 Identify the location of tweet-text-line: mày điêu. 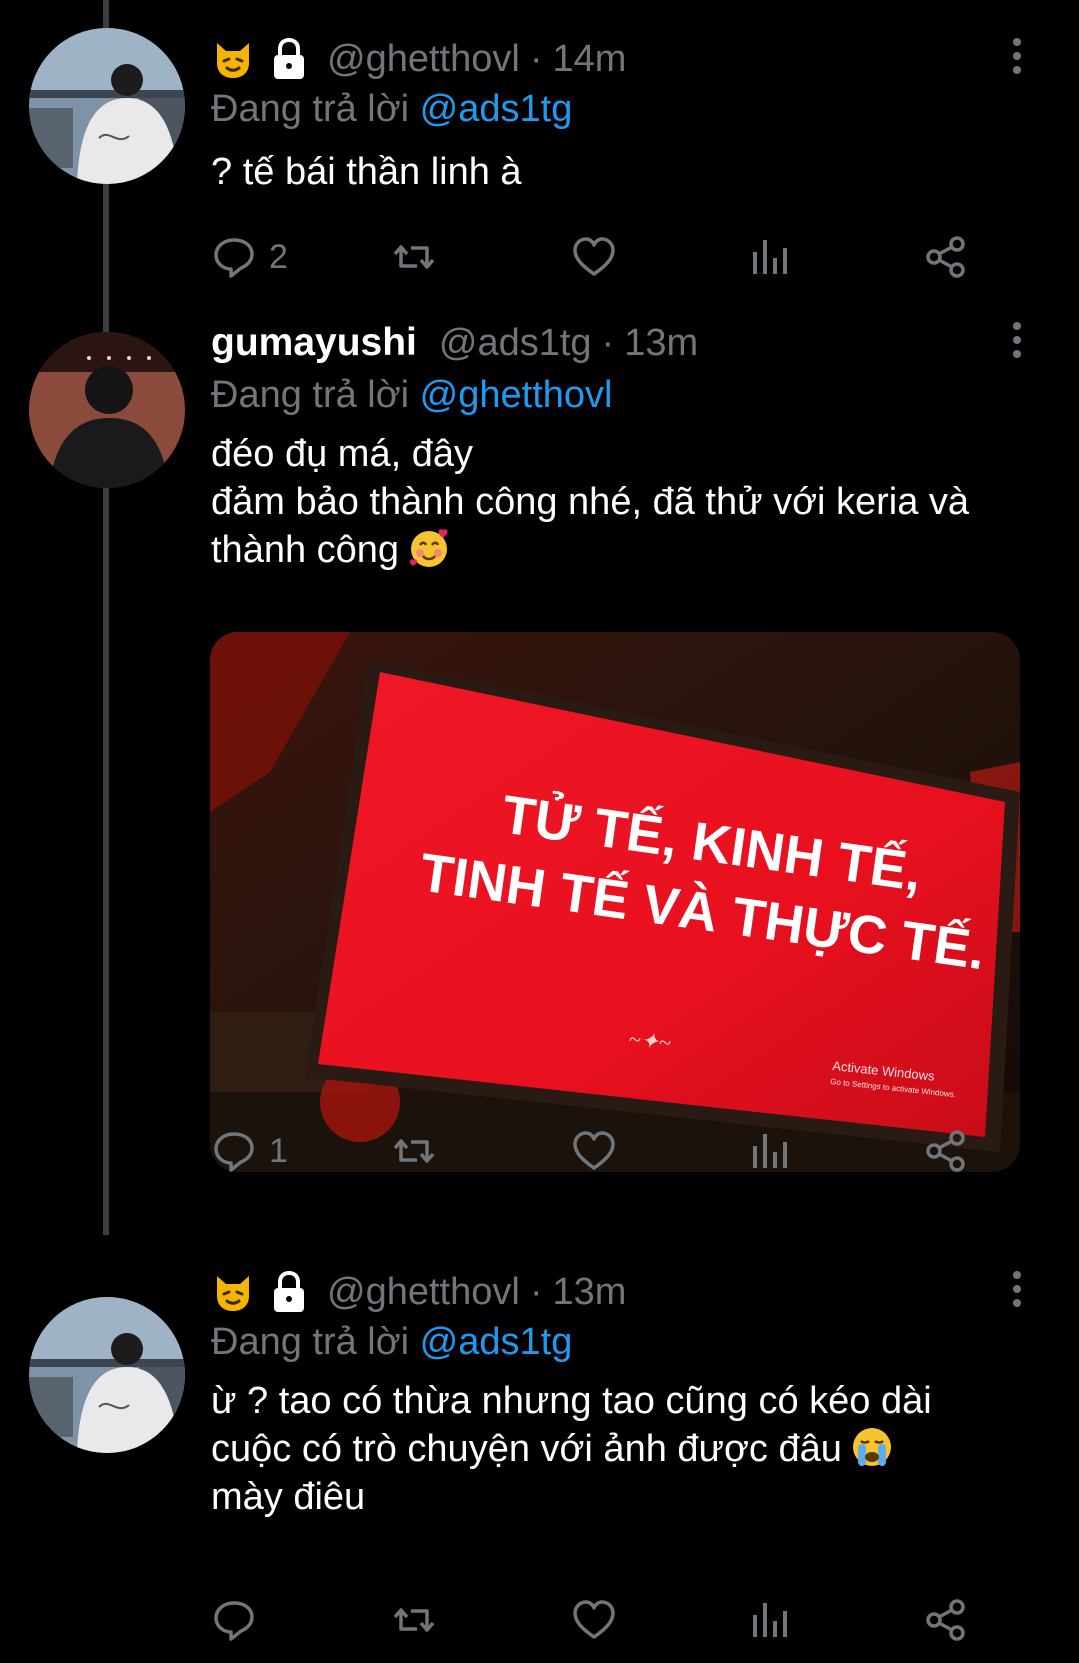
(288, 1497).